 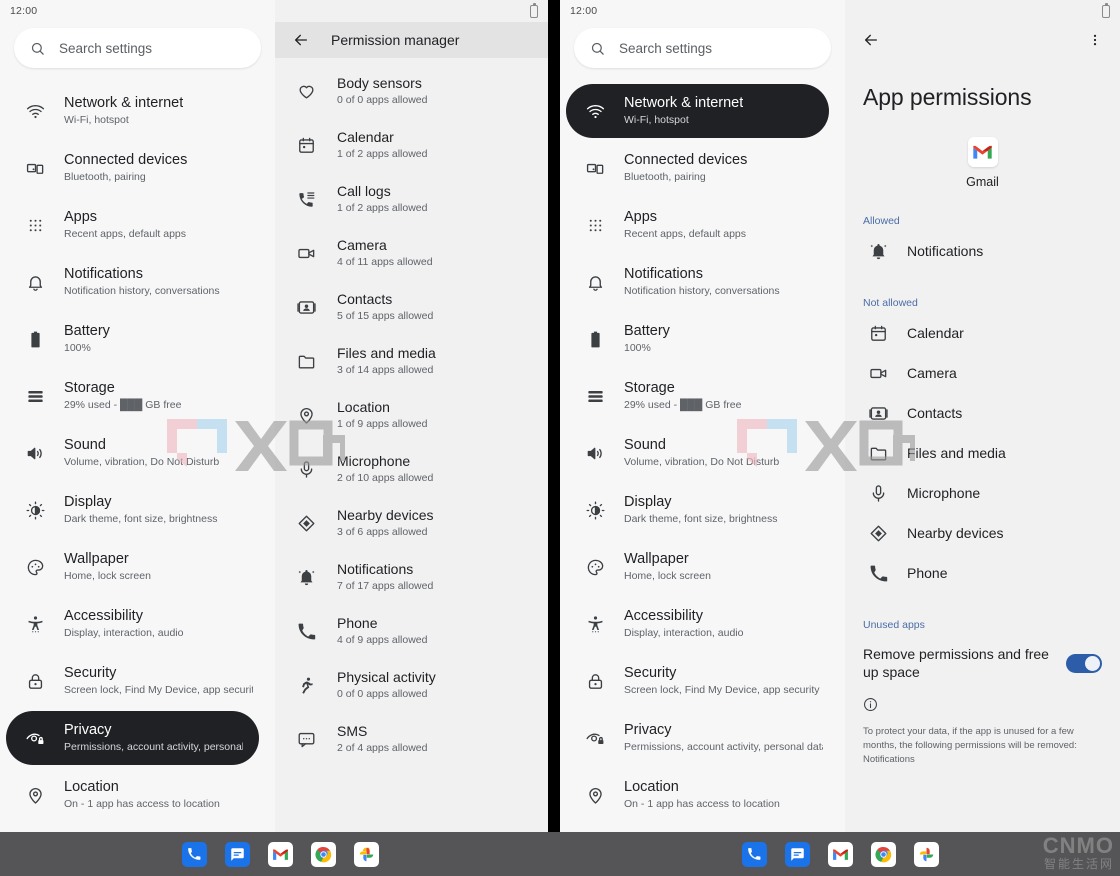 What do you see at coordinates (411, 577) in the screenshot?
I see `permission-row-notifications: Notifications 7 of 17 apps allowed` at bounding box center [411, 577].